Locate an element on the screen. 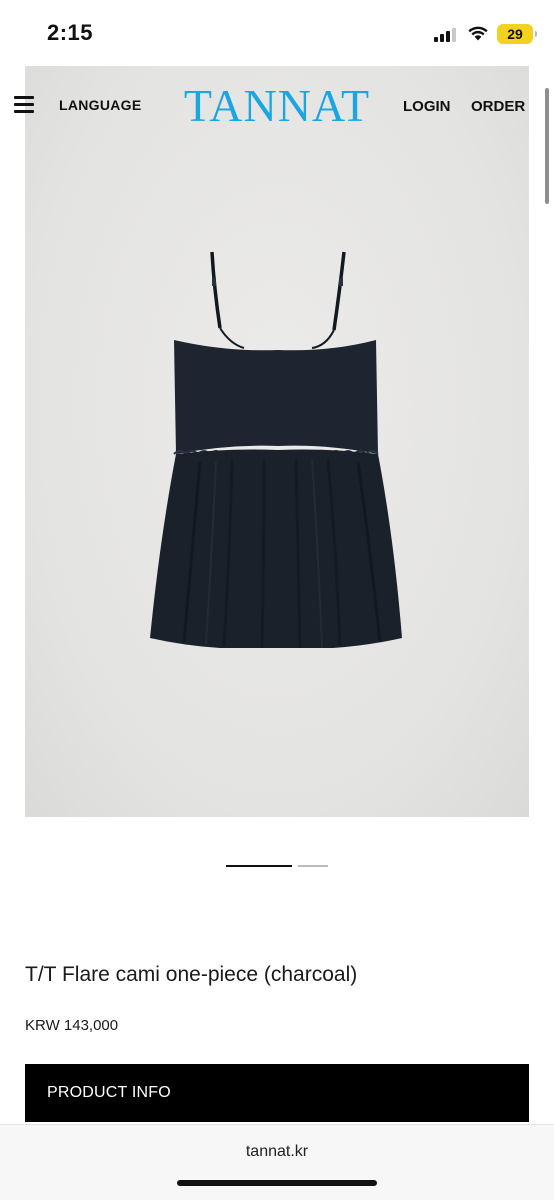  product-info-label: PRODUCT INFO is located at coordinates (109, 1092).